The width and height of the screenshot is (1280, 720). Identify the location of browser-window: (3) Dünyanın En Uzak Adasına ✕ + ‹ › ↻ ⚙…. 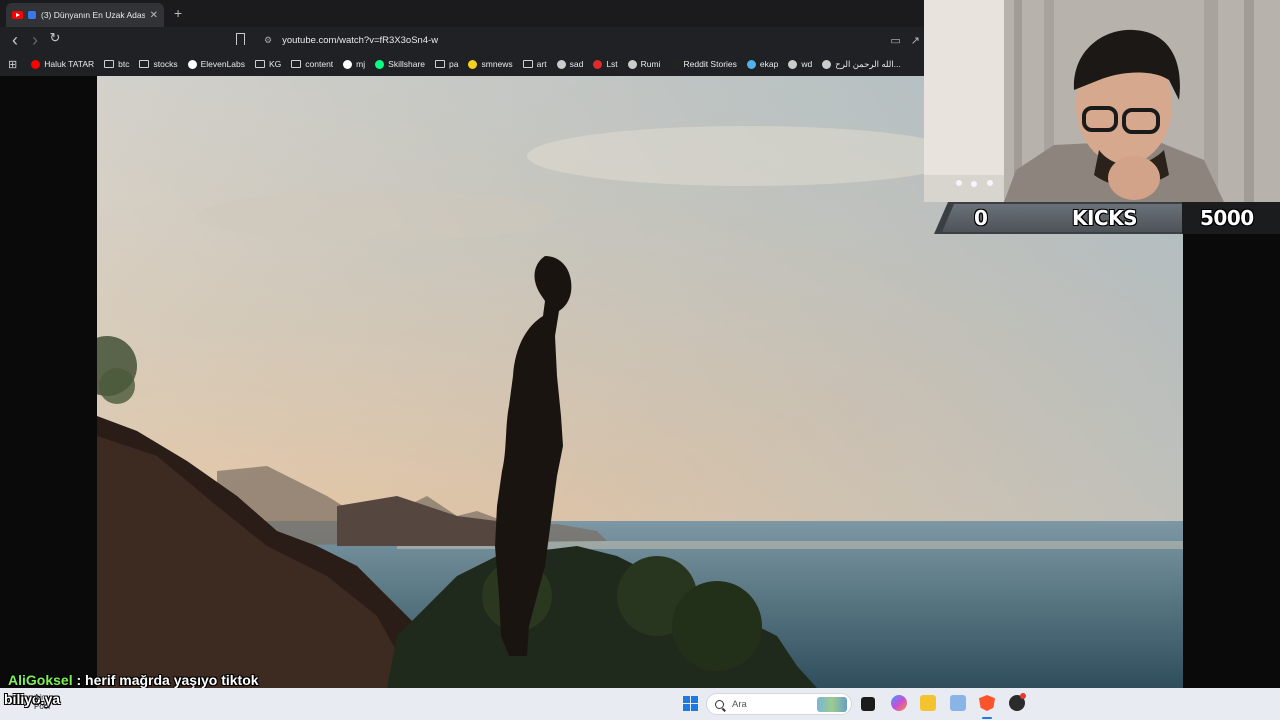
(462, 38).